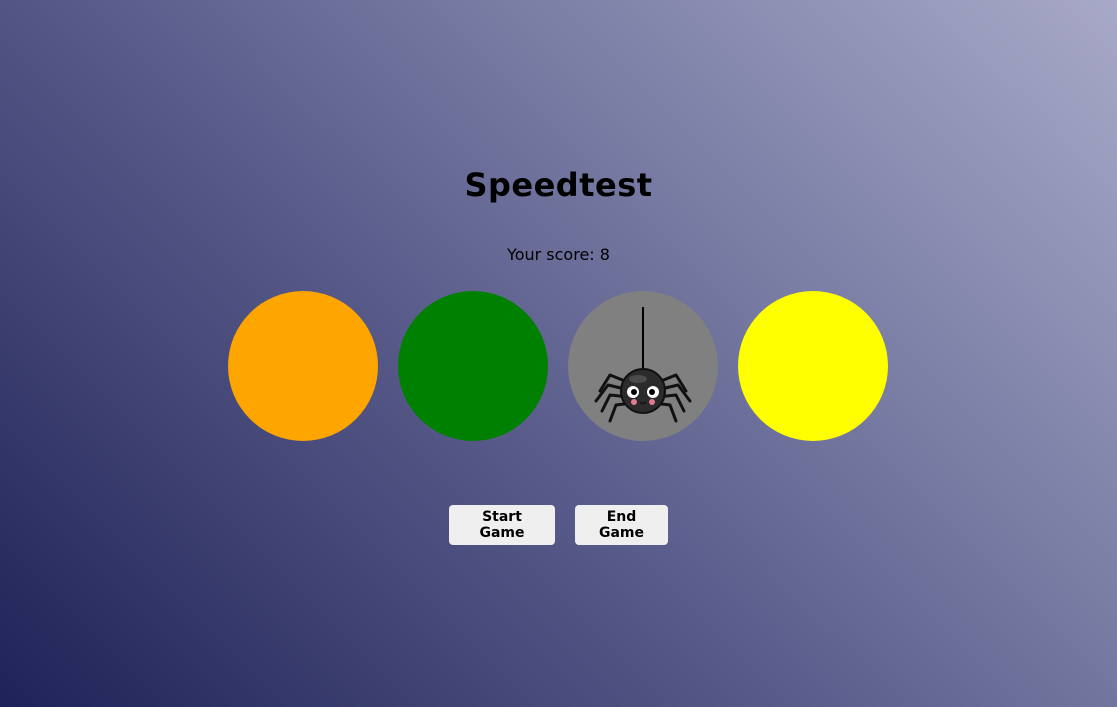  I want to click on start-game-button: Start Game, so click(502, 525).